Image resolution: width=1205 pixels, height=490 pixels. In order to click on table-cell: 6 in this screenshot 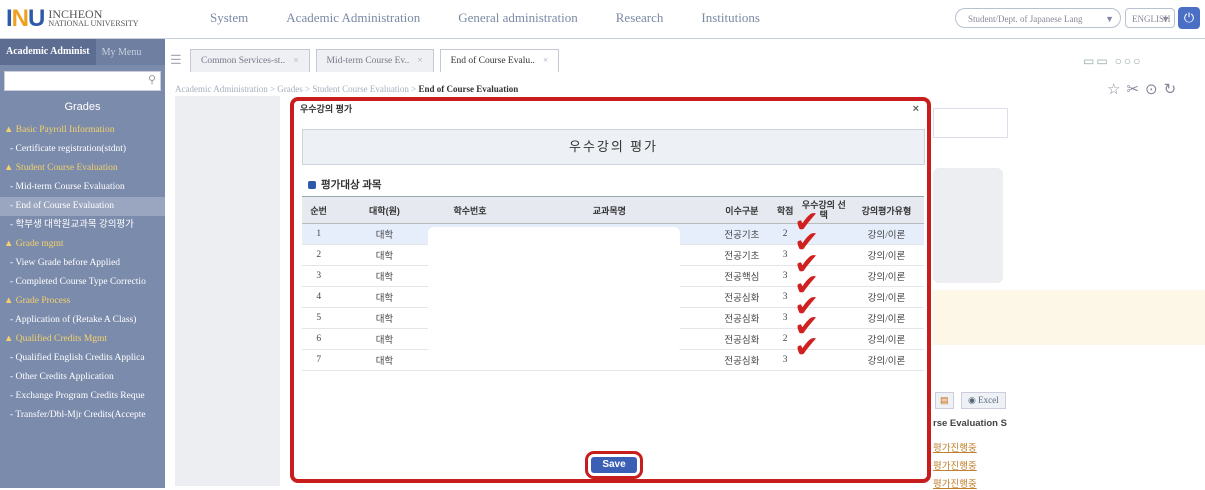, I will do `click(319, 339)`.